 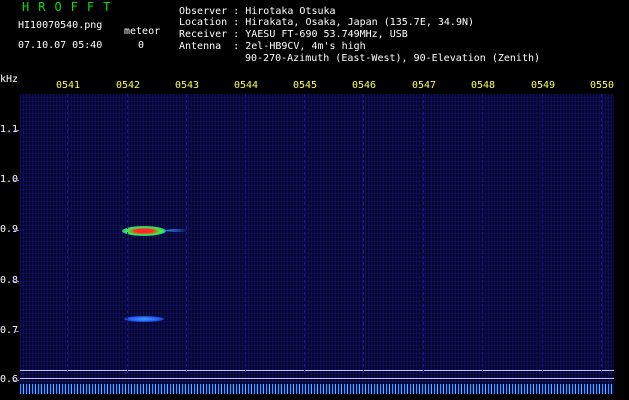 I want to click on observer-label: Observer :, so click(x=212, y=11).